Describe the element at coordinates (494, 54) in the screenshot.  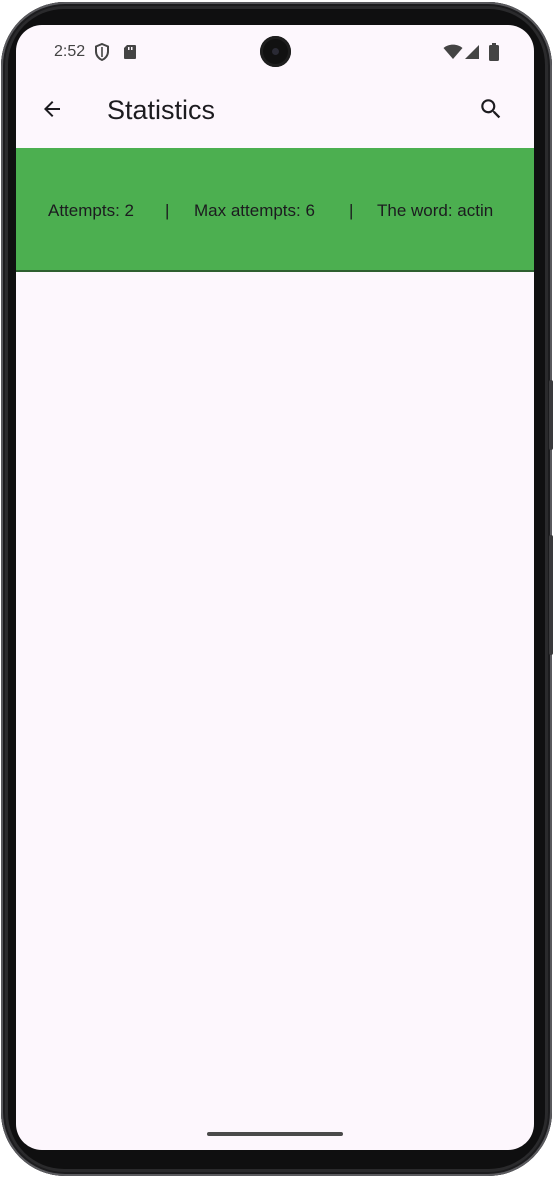
I see `battery-icon` at that location.